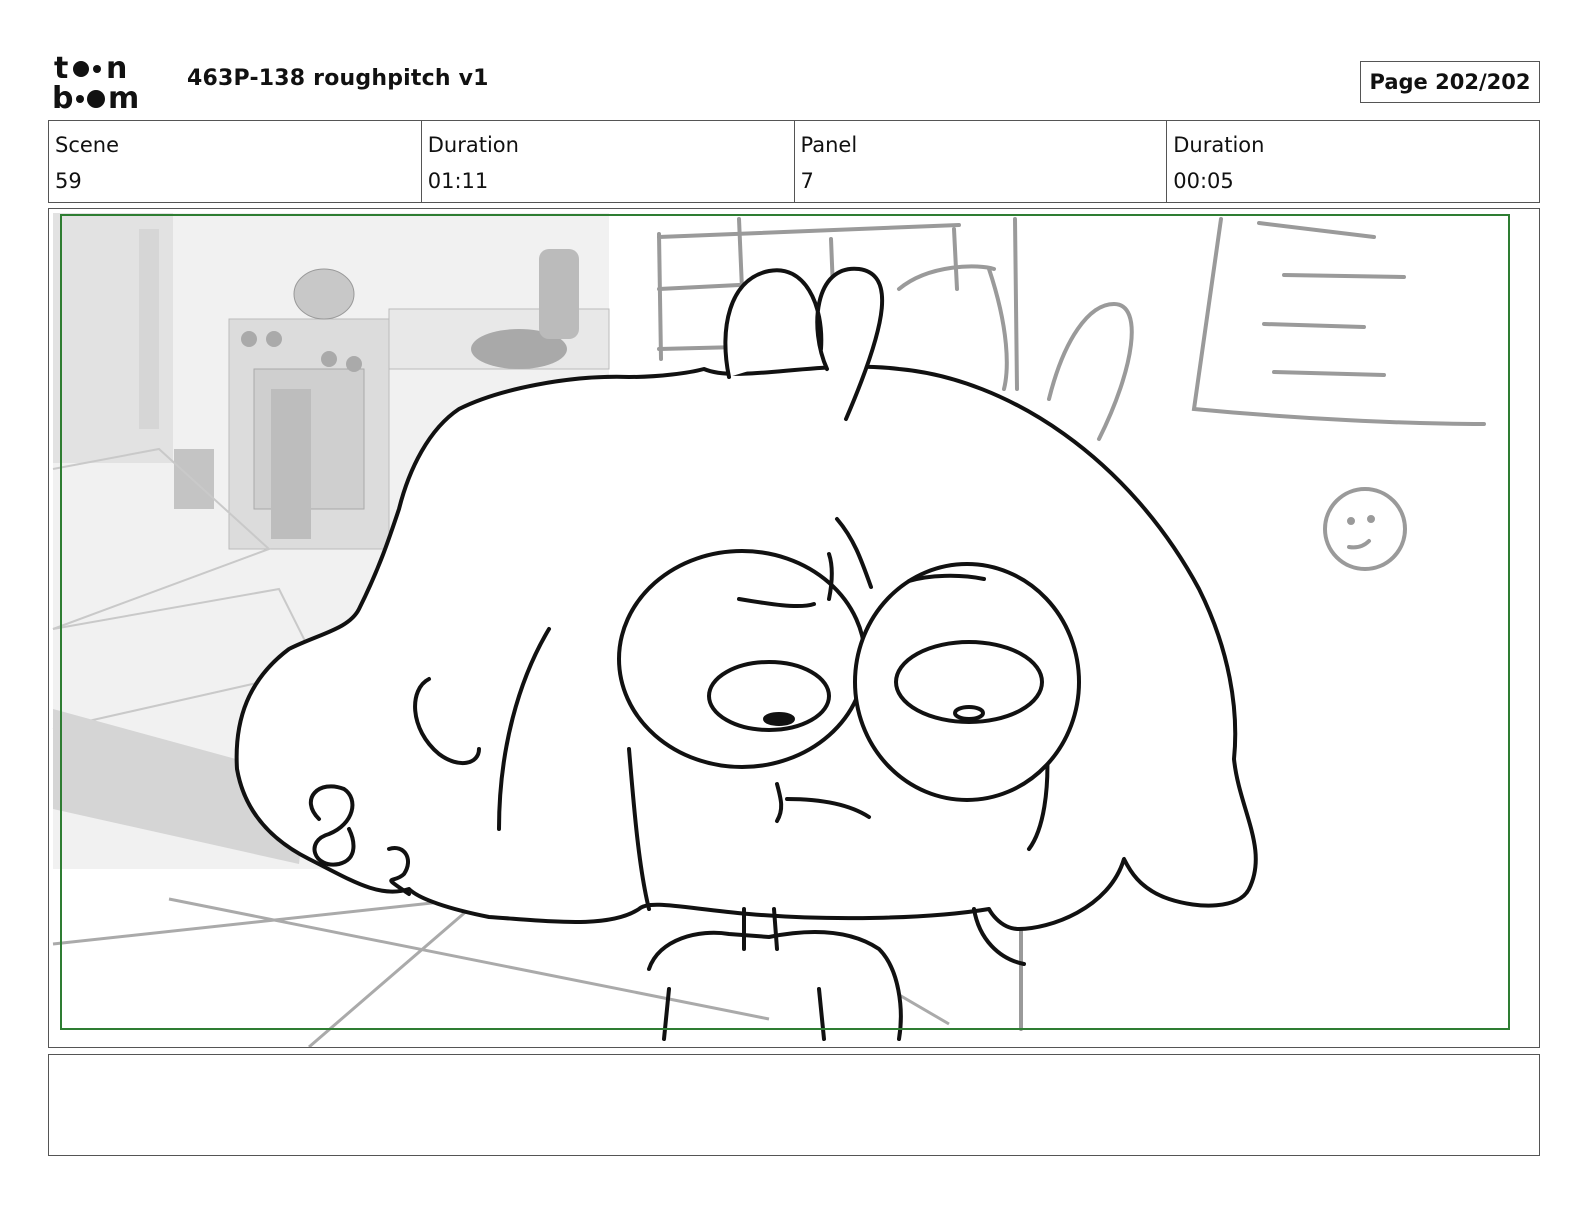 The height and width of the screenshot is (1224, 1584). I want to click on scene-value: 59, so click(68, 181).